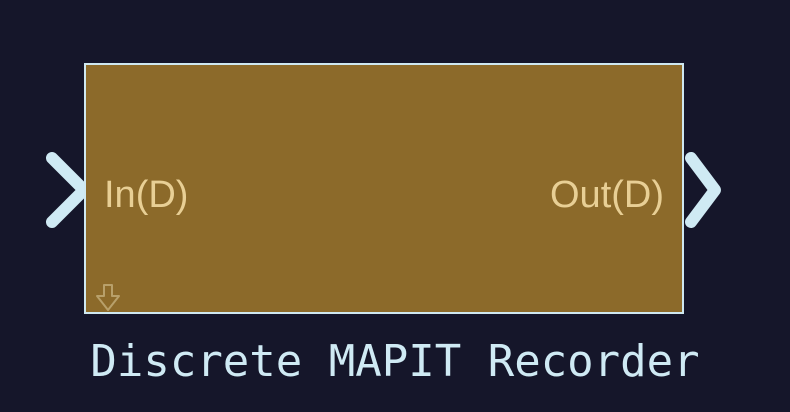 The height and width of the screenshot is (412, 790). Describe the element at coordinates (146, 195) in the screenshot. I see `input-port-label: In(D)` at that location.